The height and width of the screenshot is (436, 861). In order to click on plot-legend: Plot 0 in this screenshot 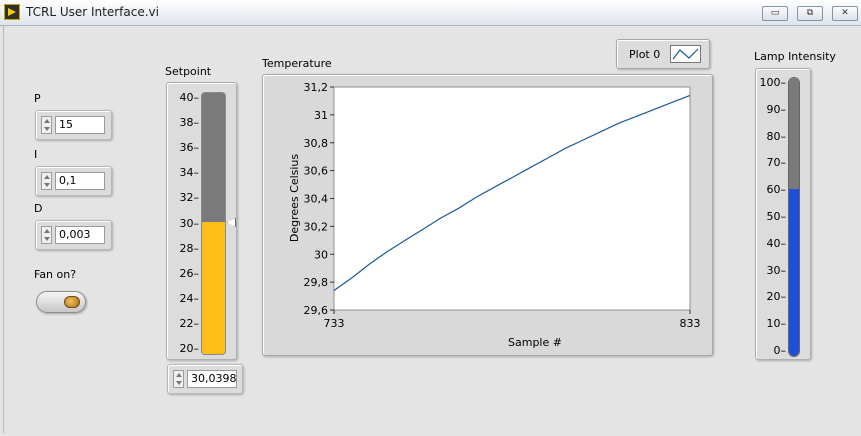, I will do `click(663, 54)`.